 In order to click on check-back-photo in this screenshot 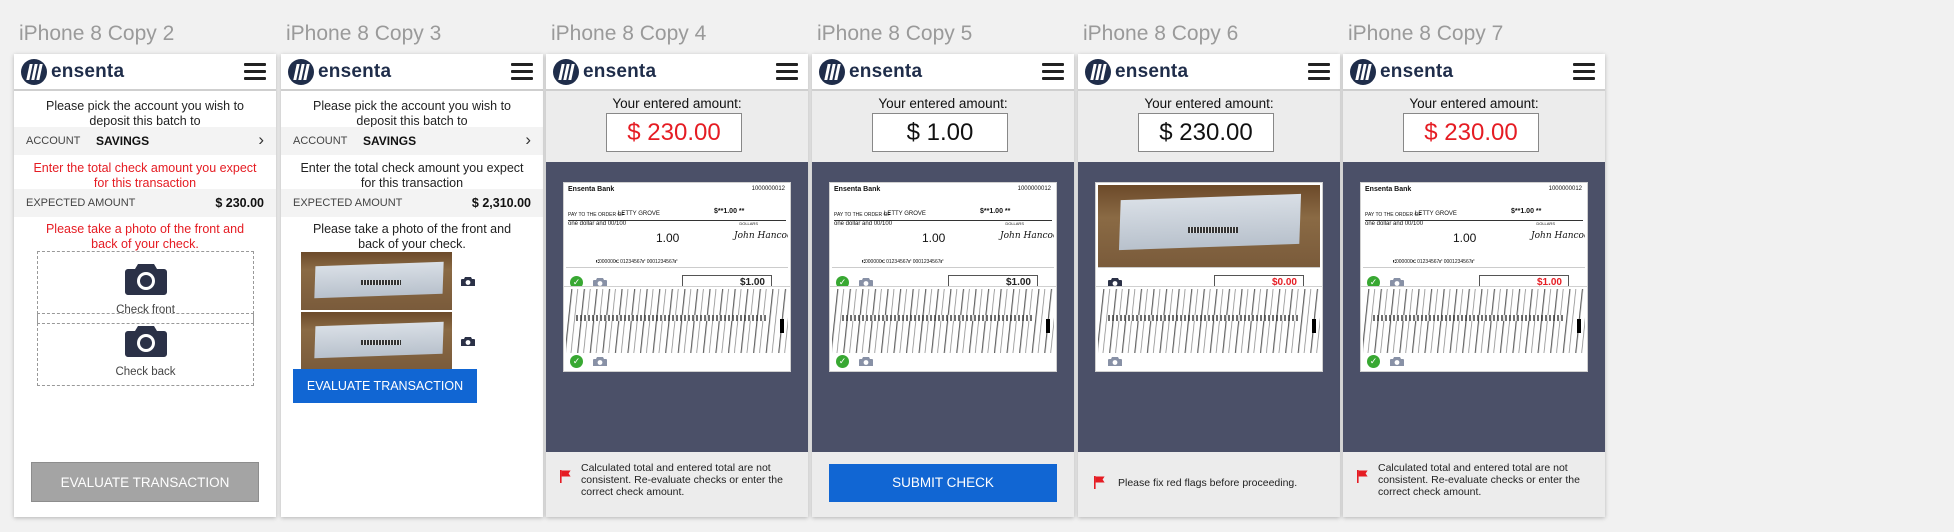, I will do `click(376, 341)`.